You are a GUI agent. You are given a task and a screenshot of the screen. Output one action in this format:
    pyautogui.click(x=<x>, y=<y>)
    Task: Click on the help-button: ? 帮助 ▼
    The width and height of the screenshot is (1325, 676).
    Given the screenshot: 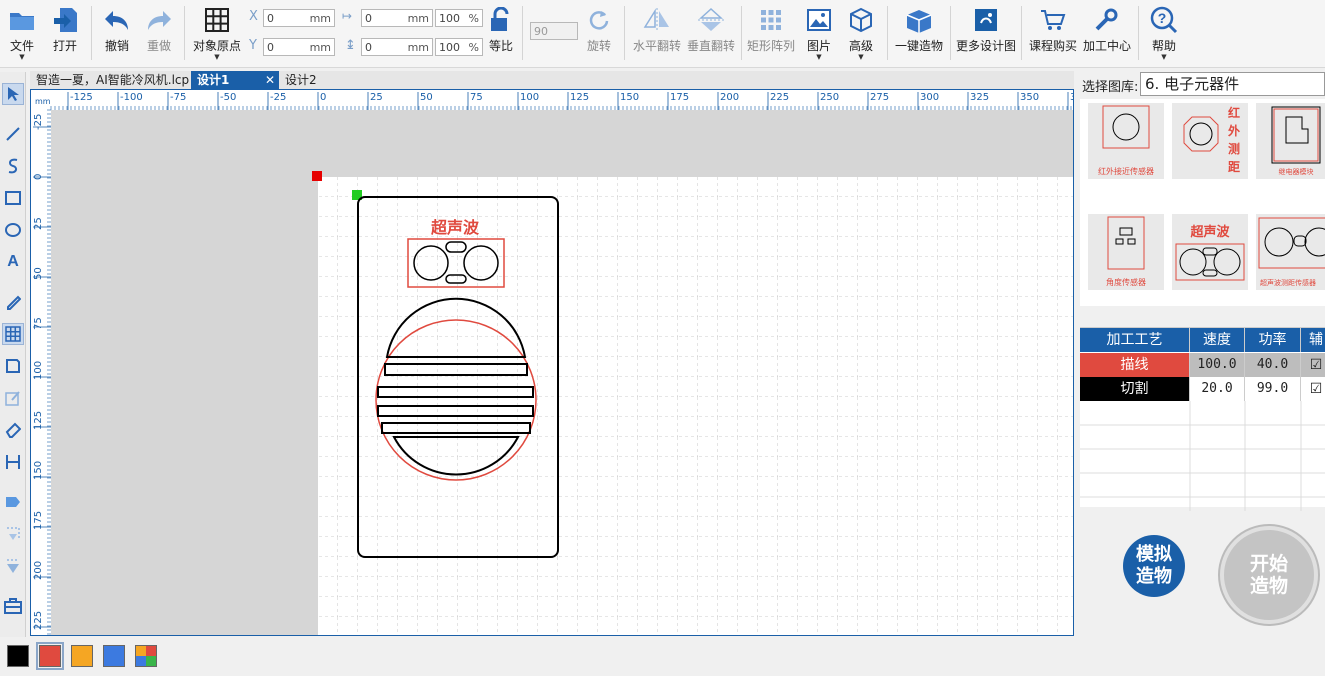 What is the action you would take?
    pyautogui.click(x=1164, y=32)
    